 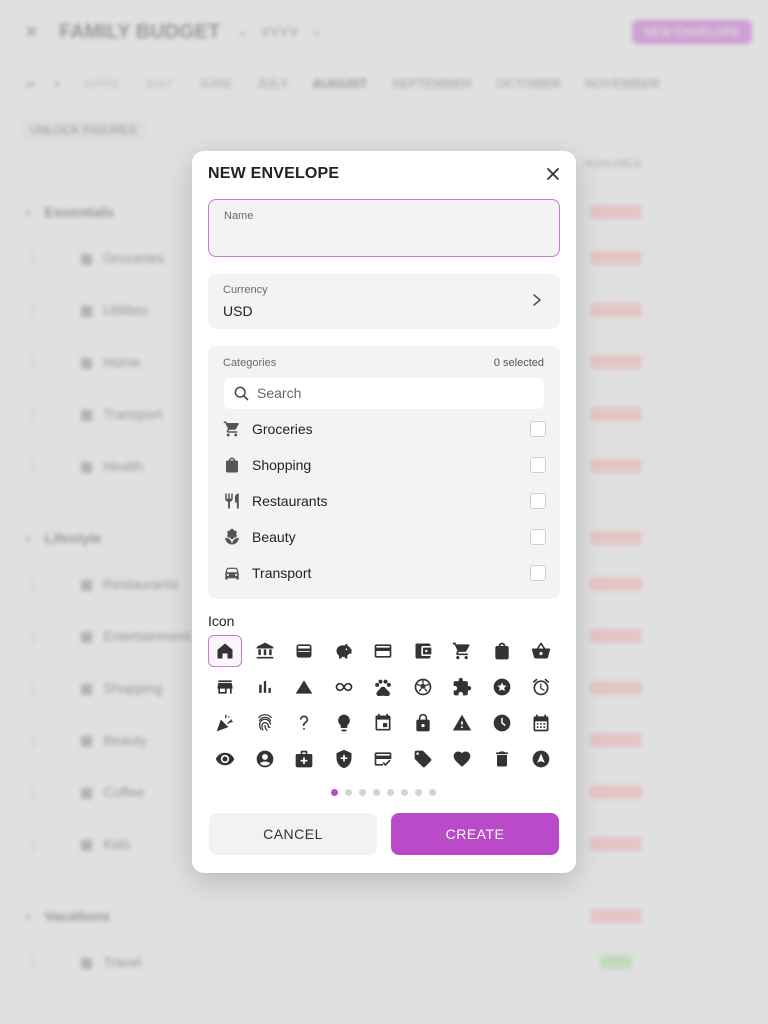 I want to click on triangle-icon, so click(x=304, y=687).